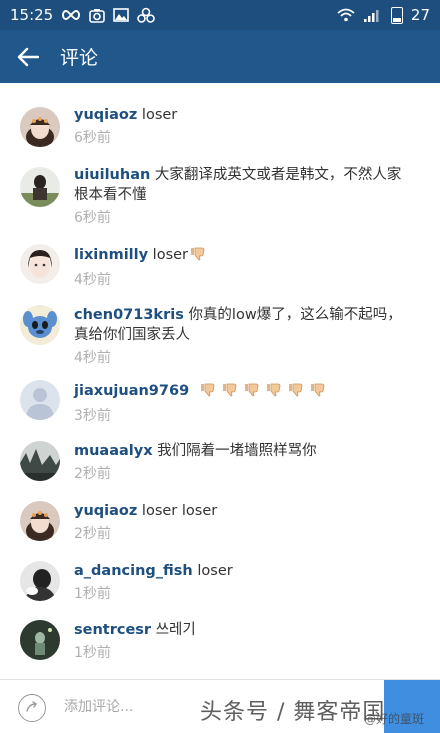  Describe the element at coordinates (111, 255) in the screenshot. I see `comment-username: lixinmilly` at that location.